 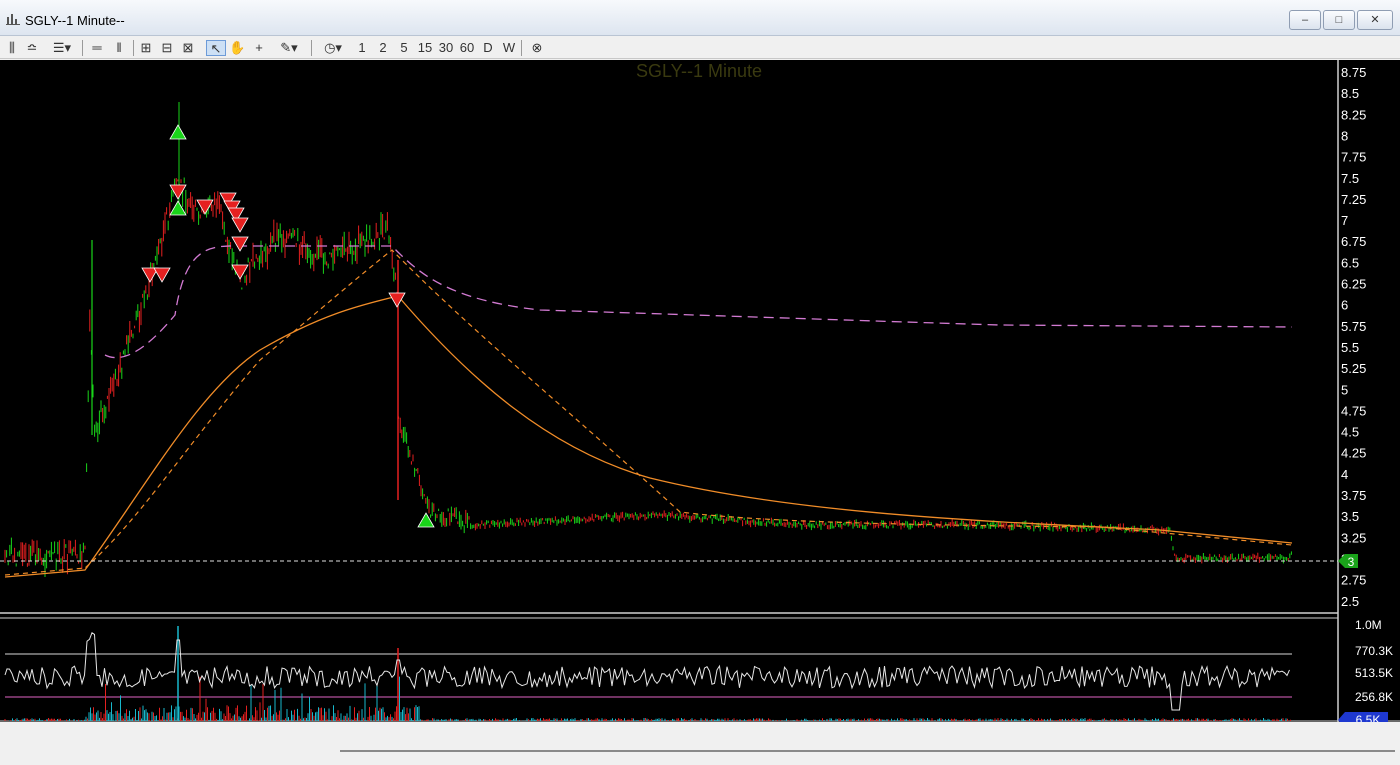 I want to click on price-tick-label: 6.25, so click(x=1353, y=284).